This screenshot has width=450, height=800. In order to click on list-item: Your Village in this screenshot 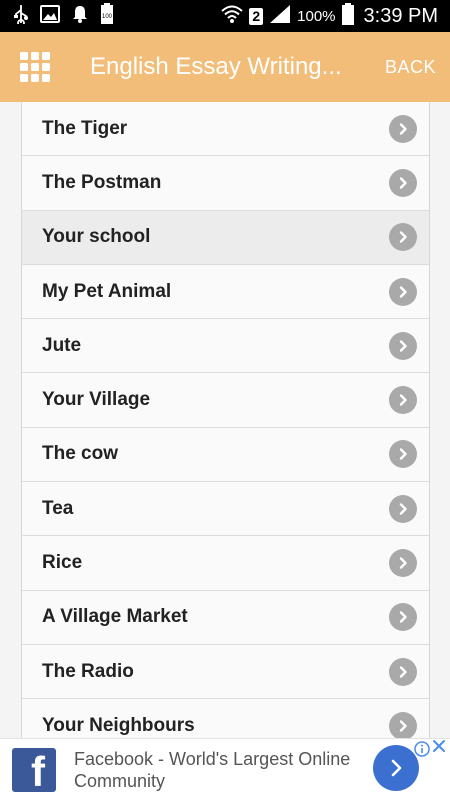, I will do `click(225, 400)`.